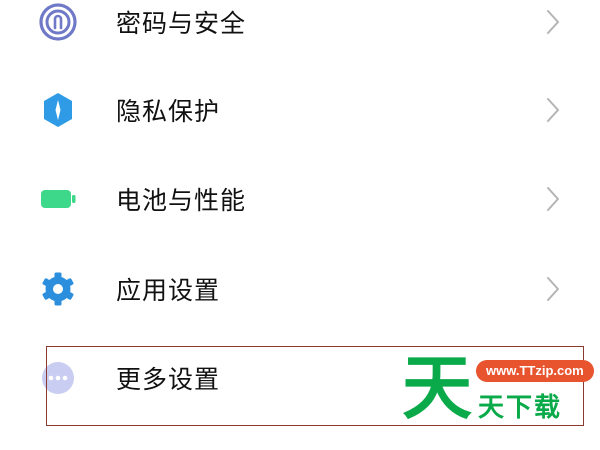 The width and height of the screenshot is (600, 450). What do you see at coordinates (181, 200) in the screenshot?
I see `settings-item-label: 电池与性能` at bounding box center [181, 200].